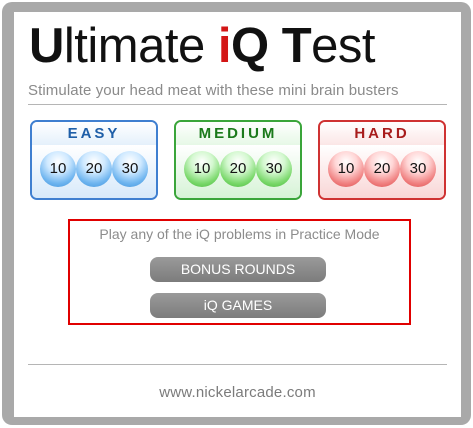  What do you see at coordinates (140, 46) in the screenshot?
I see `title-part-ltimate: ltimate` at bounding box center [140, 46].